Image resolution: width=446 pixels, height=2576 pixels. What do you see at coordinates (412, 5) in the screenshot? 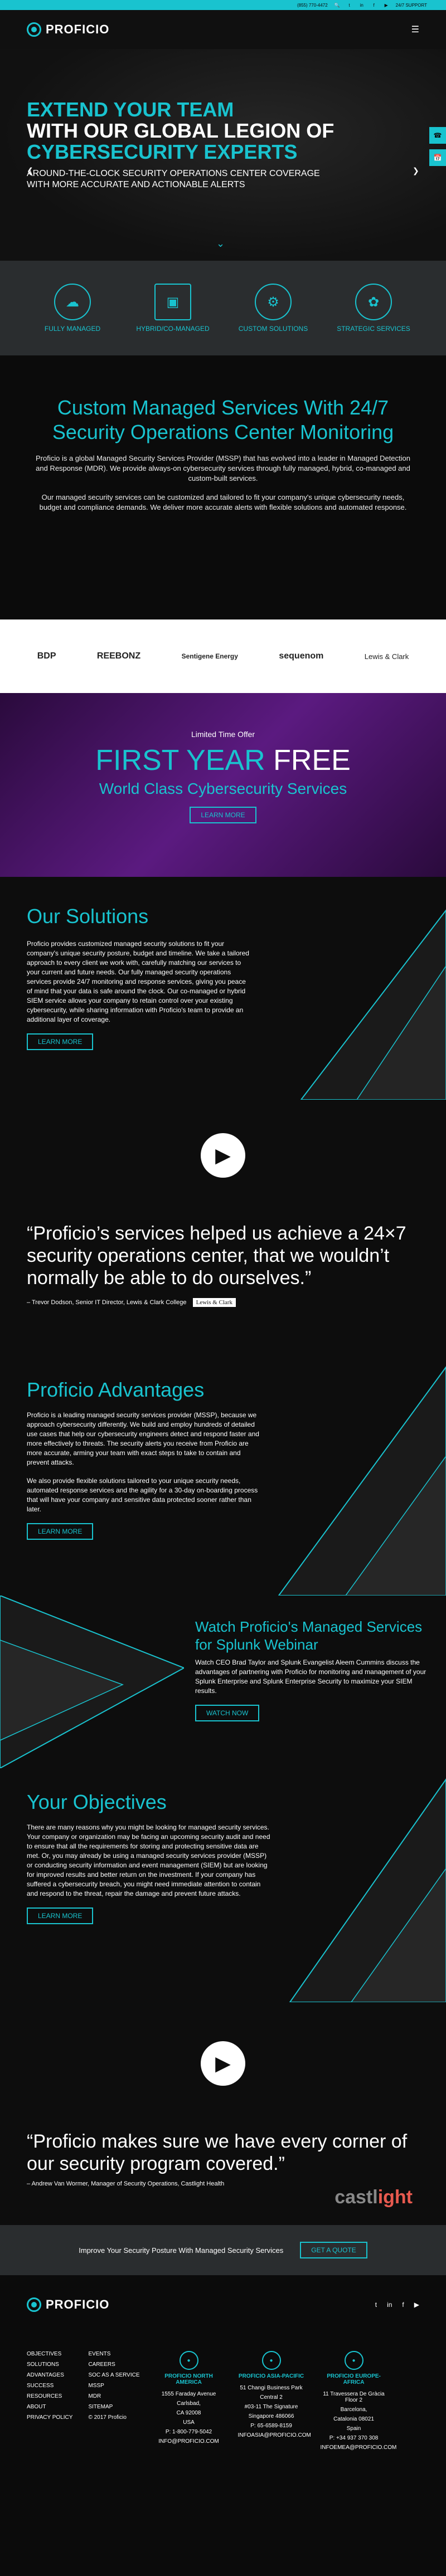
I see `support-link: 24/7 SUPPORT` at bounding box center [412, 5].